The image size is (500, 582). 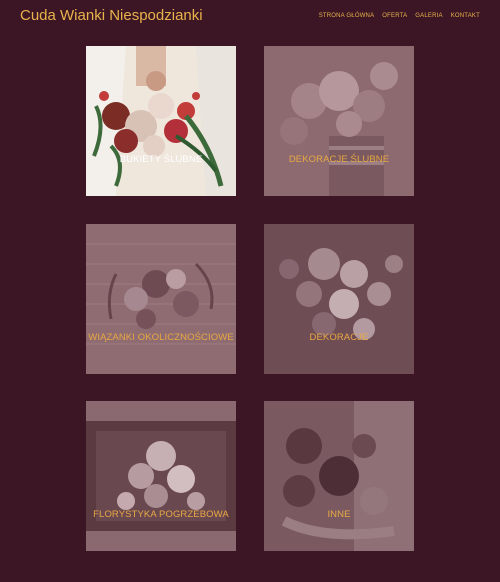 I want to click on occasional-bouquet-photo, so click(x=161, y=299).